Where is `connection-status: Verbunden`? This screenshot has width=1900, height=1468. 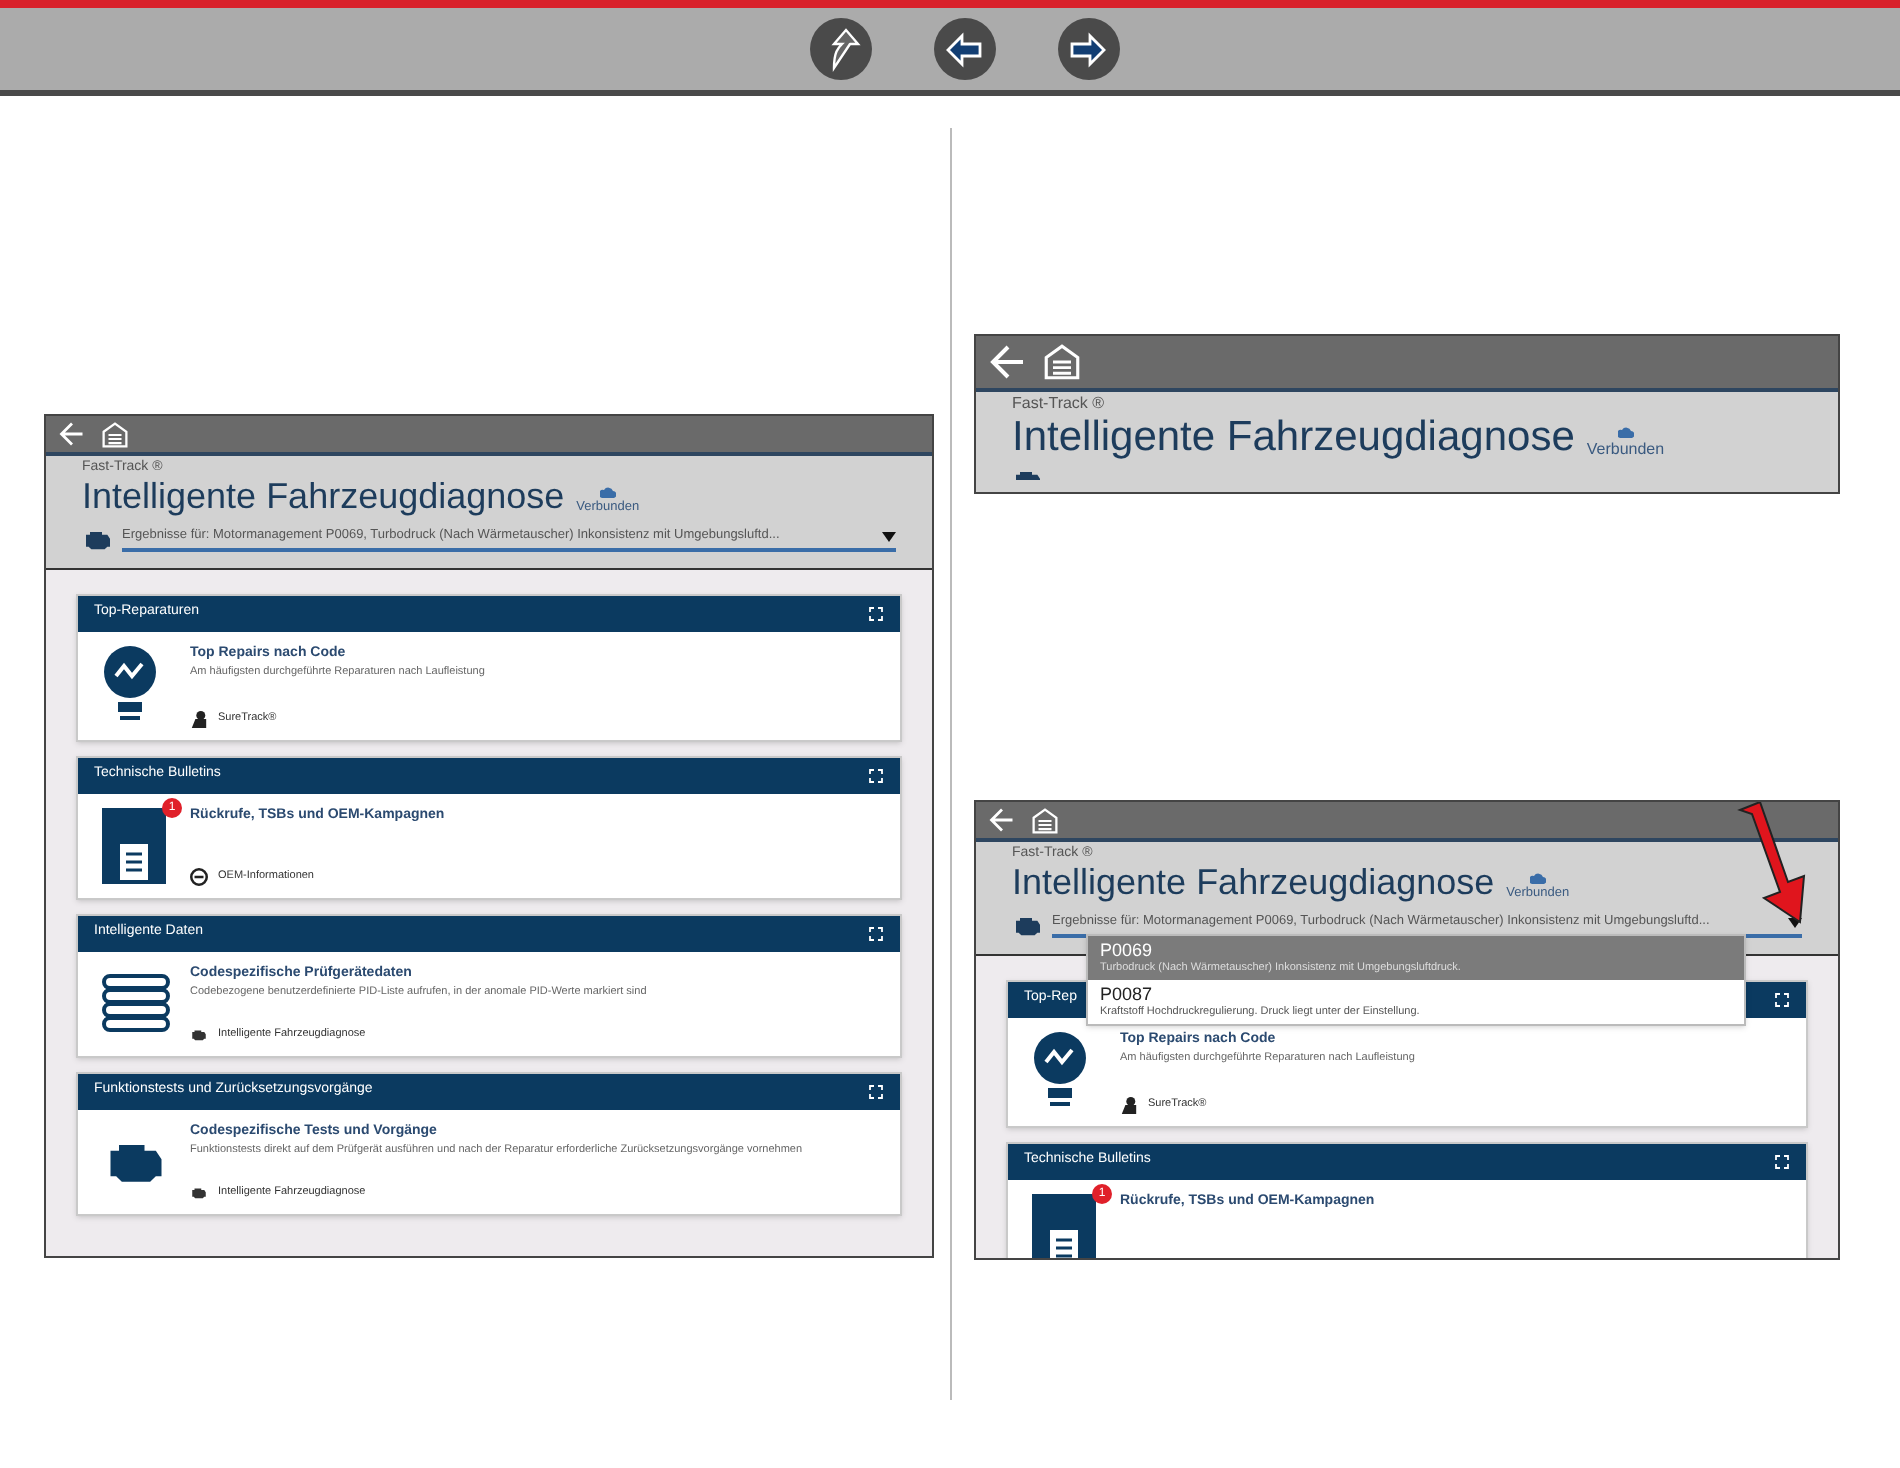
connection-status: Verbunden is located at coordinates (1625, 450).